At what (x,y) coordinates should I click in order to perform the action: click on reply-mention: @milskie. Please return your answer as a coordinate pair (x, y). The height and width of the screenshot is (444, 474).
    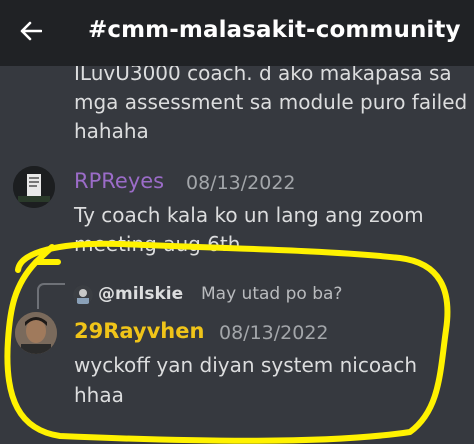
    Looking at the image, I should click on (140, 294).